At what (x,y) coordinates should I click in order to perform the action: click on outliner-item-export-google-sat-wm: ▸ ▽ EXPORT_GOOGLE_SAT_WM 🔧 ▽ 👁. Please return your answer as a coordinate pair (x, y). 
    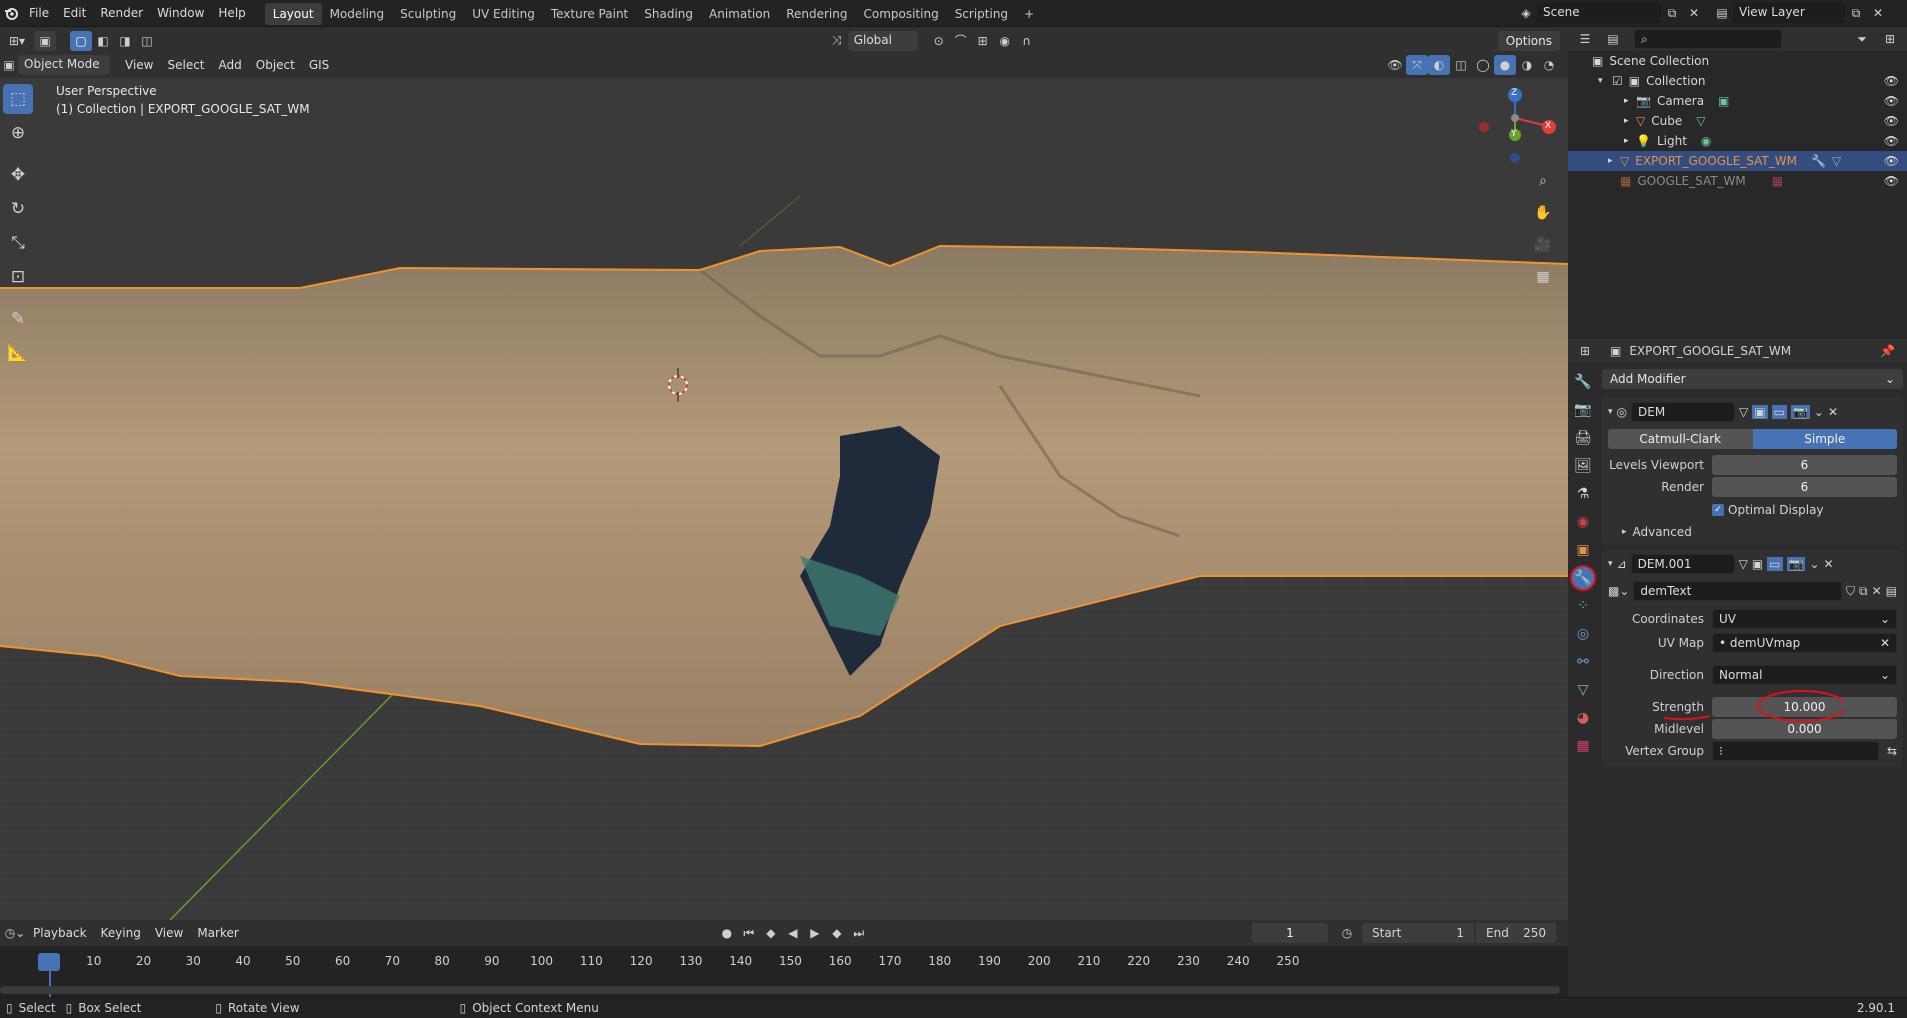
    Looking at the image, I should click on (1737, 161).